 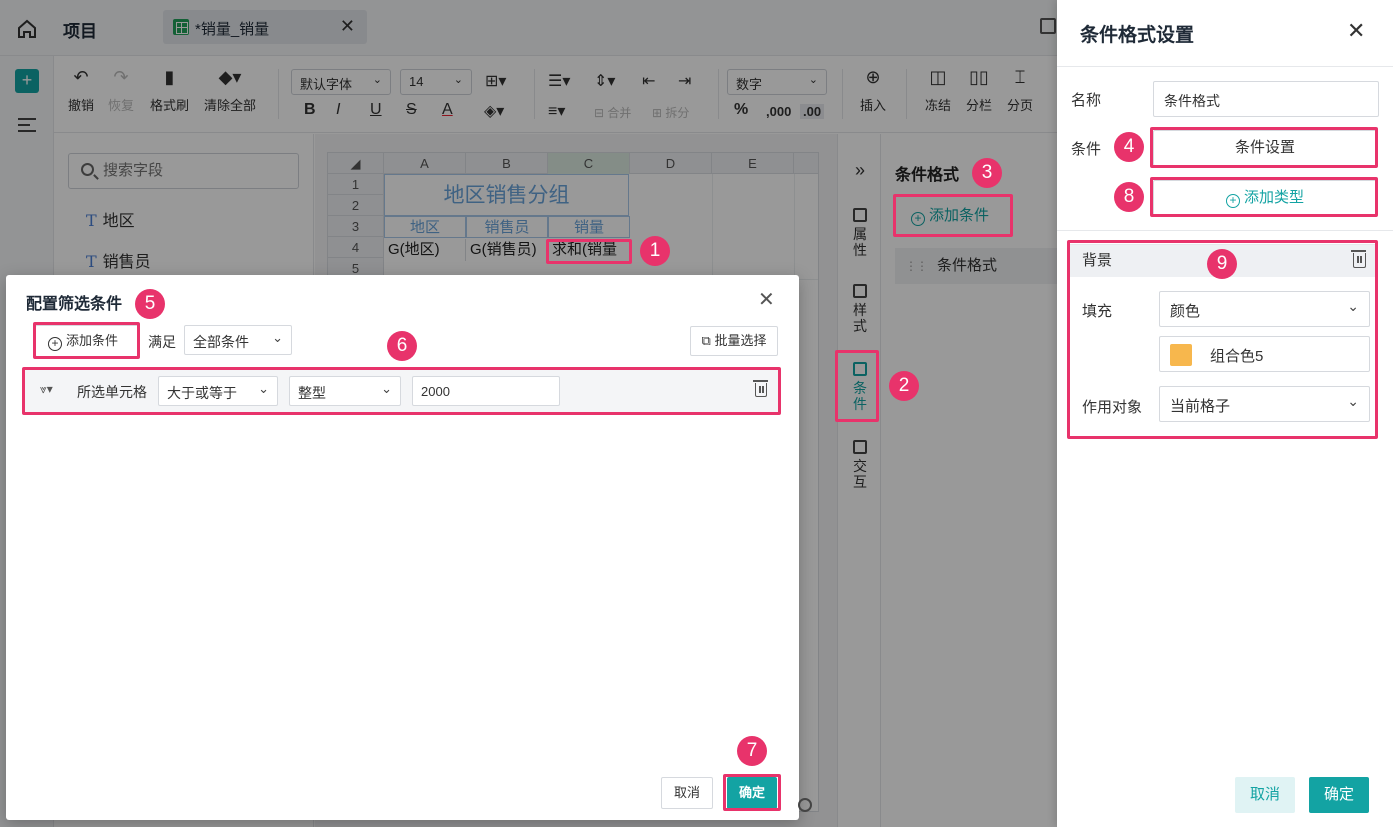 I want to click on target-label: 作用对象, so click(x=1112, y=407).